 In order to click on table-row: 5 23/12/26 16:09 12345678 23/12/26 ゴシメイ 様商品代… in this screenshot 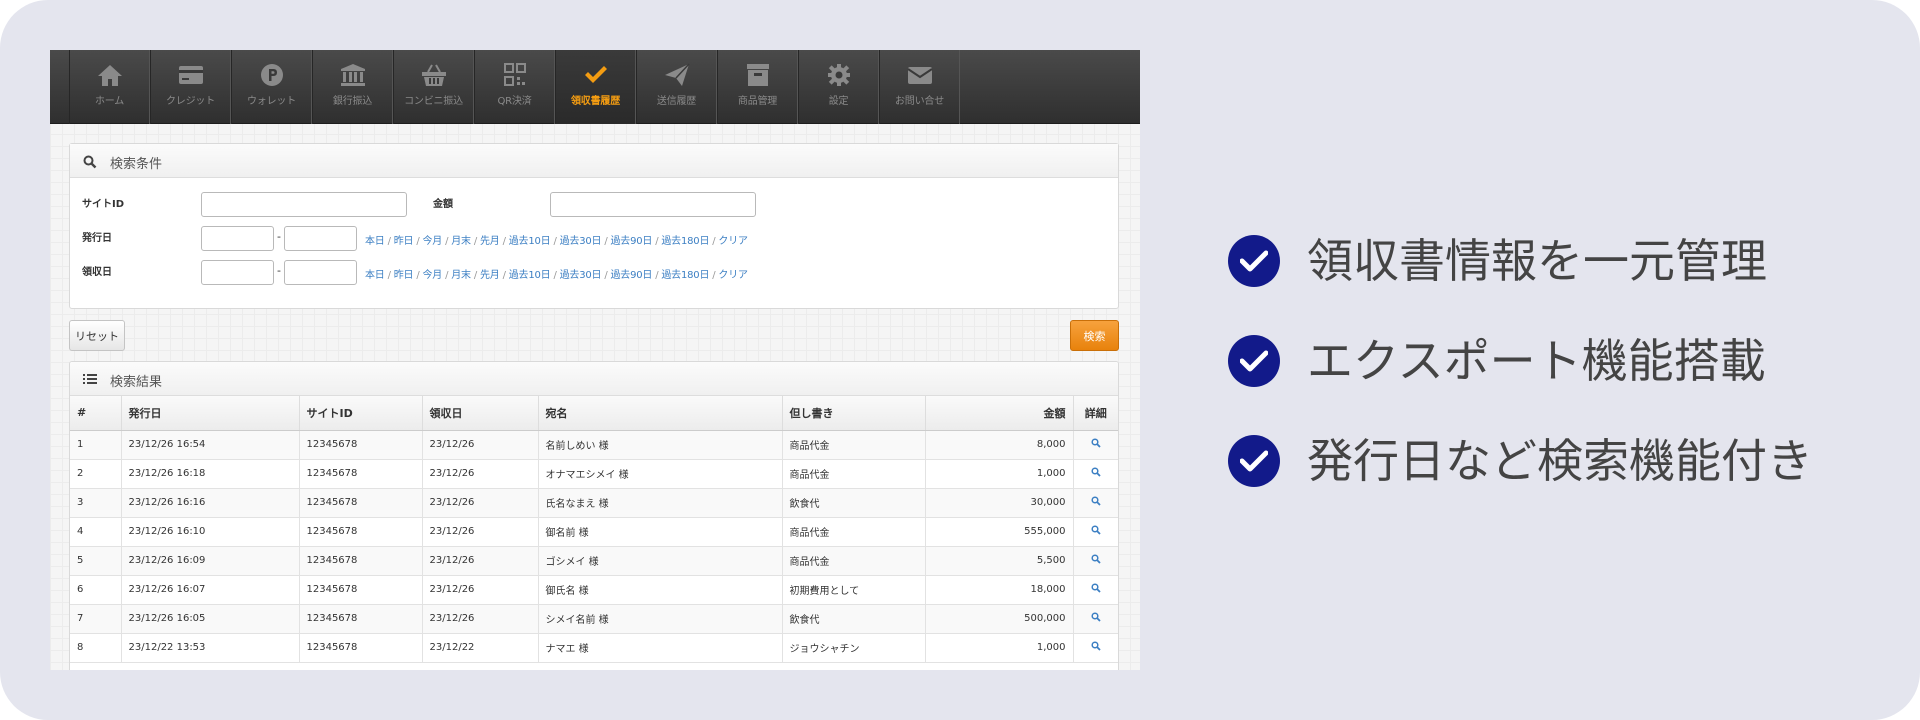, I will do `click(594, 561)`.